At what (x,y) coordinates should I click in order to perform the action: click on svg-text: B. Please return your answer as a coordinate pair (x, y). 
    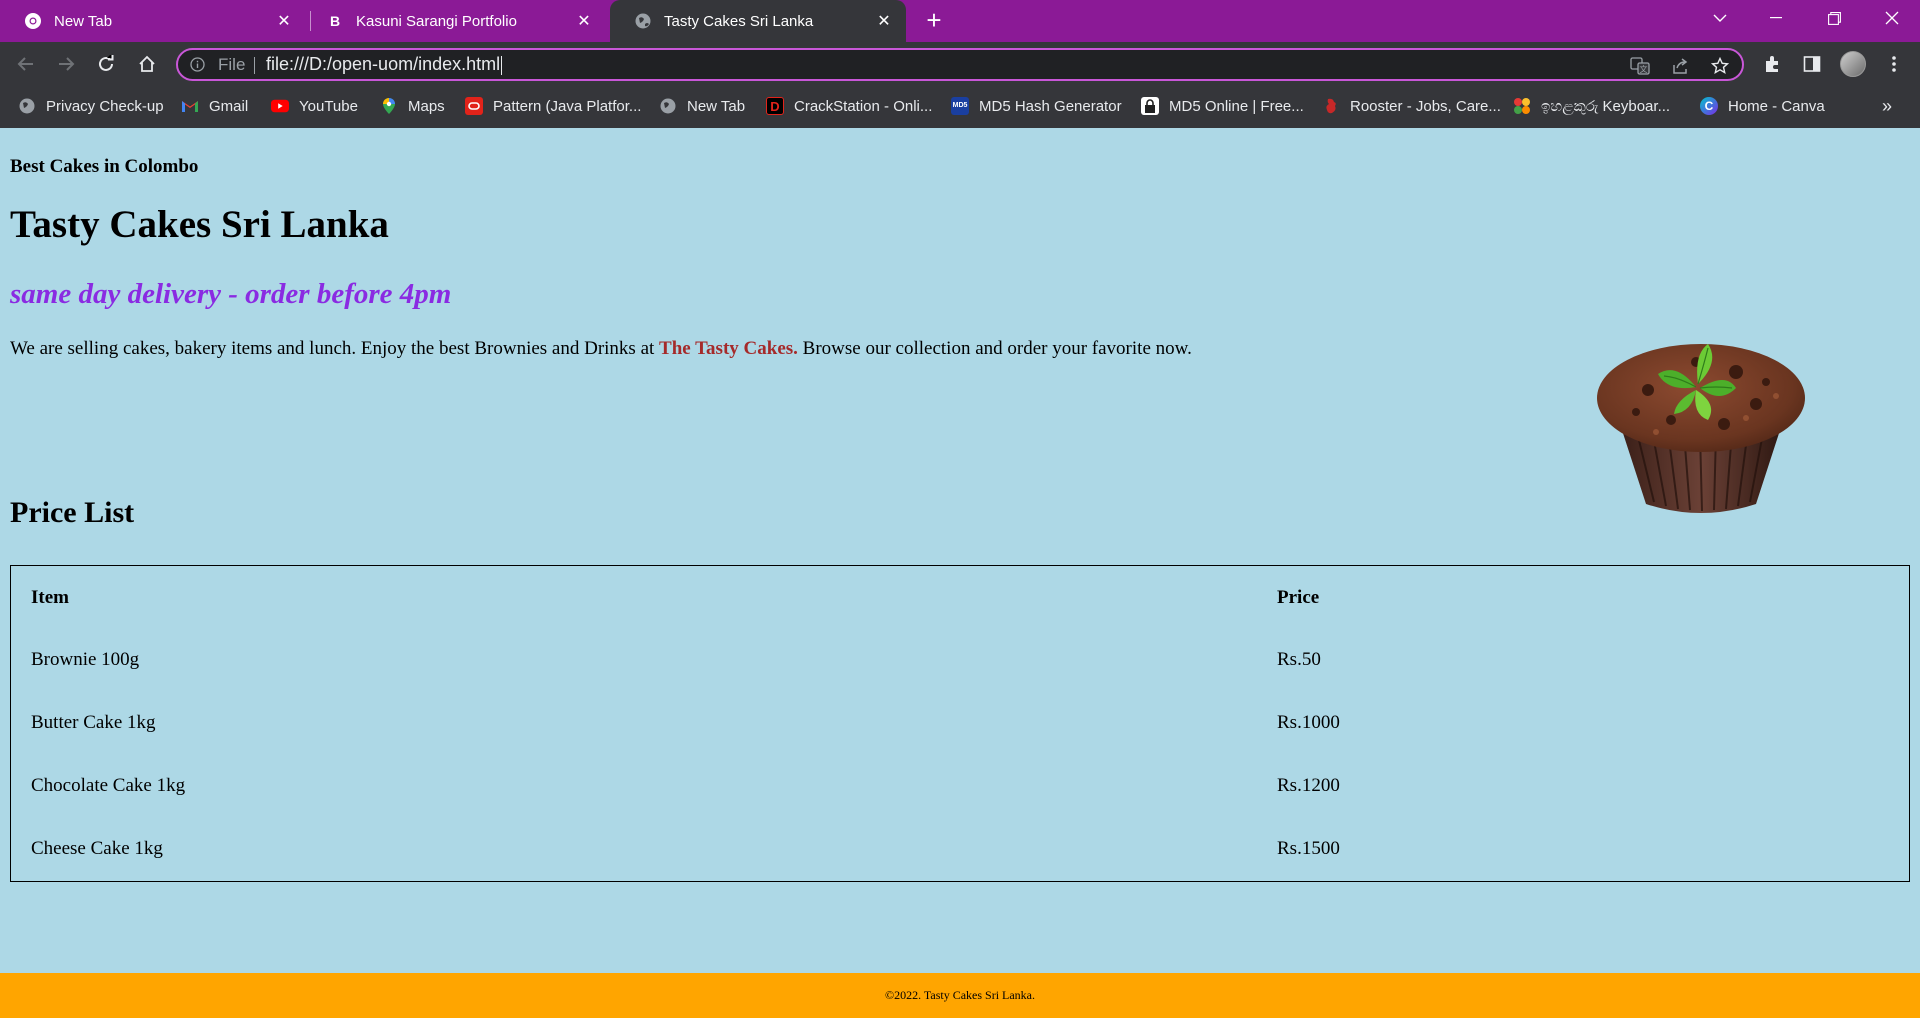
    Looking at the image, I should click on (335, 21).